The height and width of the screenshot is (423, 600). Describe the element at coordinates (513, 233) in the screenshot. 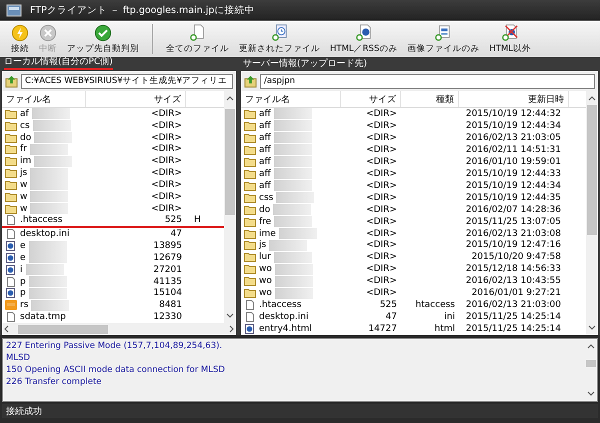

I see `modified-date: 2016/02/13 21:03:08` at that location.